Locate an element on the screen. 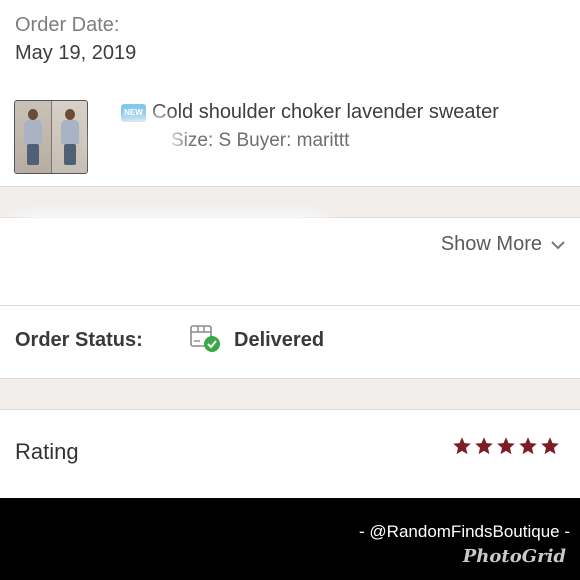  item-thumbnail is located at coordinates (51, 137).